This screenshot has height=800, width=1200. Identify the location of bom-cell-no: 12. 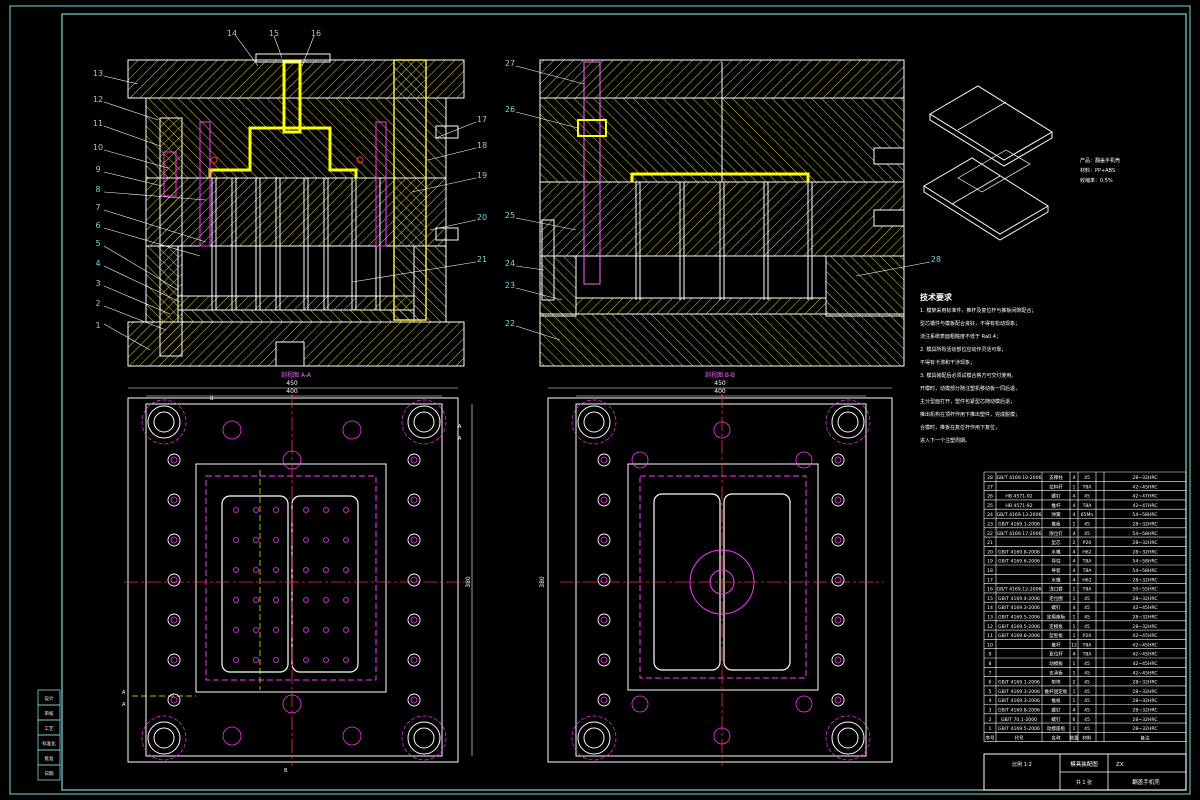
(990, 627).